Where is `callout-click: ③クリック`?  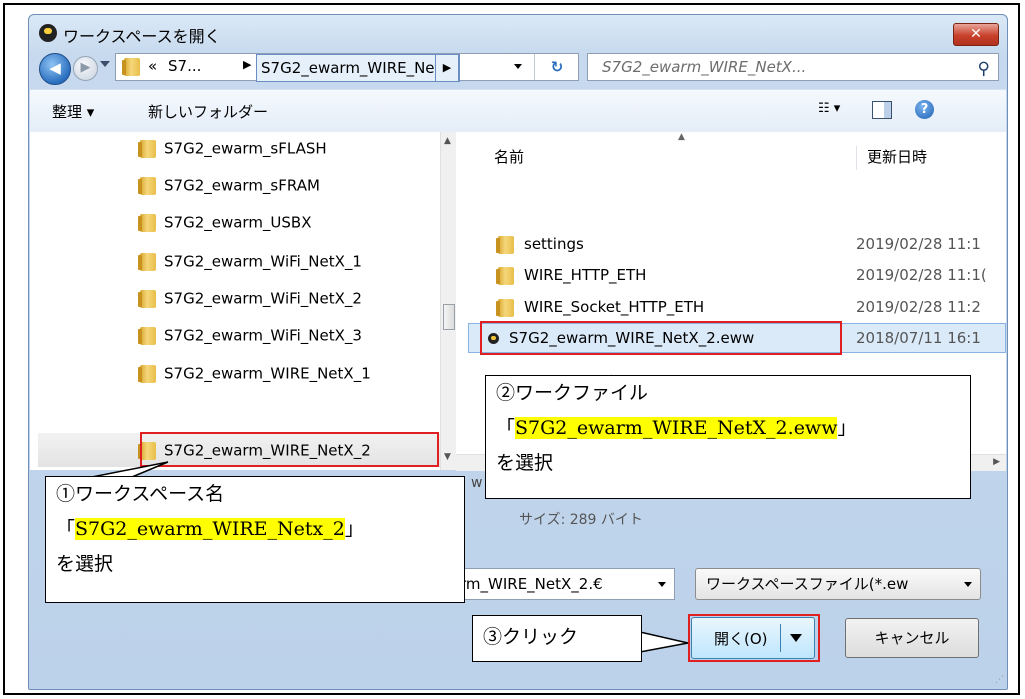
callout-click: ③クリック is located at coordinates (557, 638).